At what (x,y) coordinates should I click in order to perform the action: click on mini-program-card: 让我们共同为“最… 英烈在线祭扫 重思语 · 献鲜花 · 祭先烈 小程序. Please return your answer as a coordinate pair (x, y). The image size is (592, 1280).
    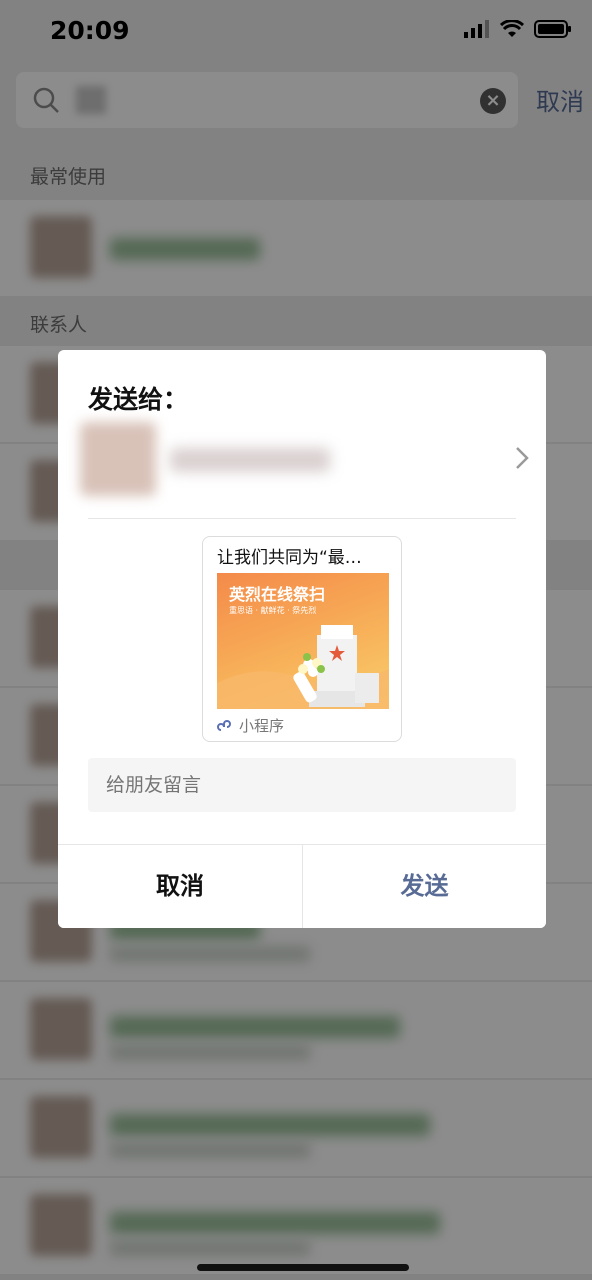
    Looking at the image, I should click on (302, 639).